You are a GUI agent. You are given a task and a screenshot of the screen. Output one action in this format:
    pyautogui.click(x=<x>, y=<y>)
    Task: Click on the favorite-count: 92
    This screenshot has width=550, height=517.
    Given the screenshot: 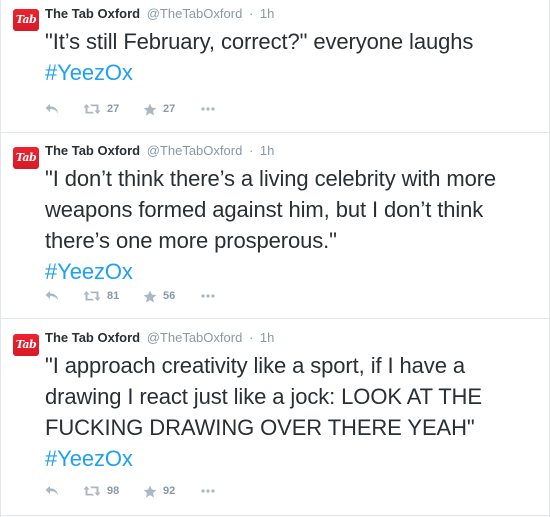 What is the action you would take?
    pyautogui.click(x=169, y=491)
    